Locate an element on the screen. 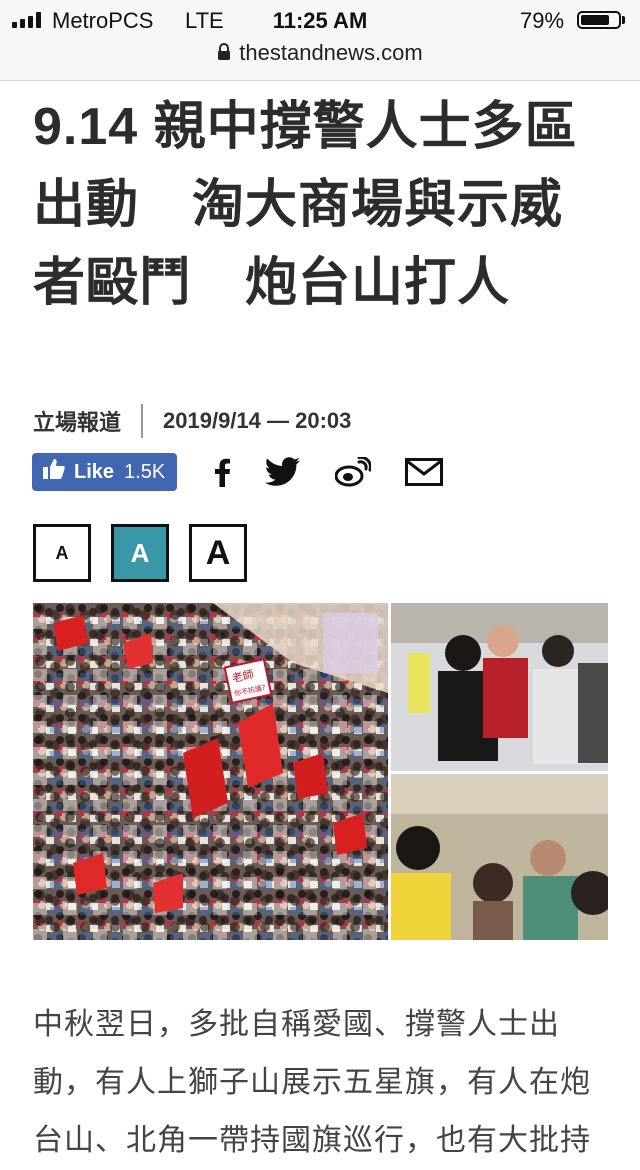 The image size is (640, 1170). battery-fill is located at coordinates (595, 20).